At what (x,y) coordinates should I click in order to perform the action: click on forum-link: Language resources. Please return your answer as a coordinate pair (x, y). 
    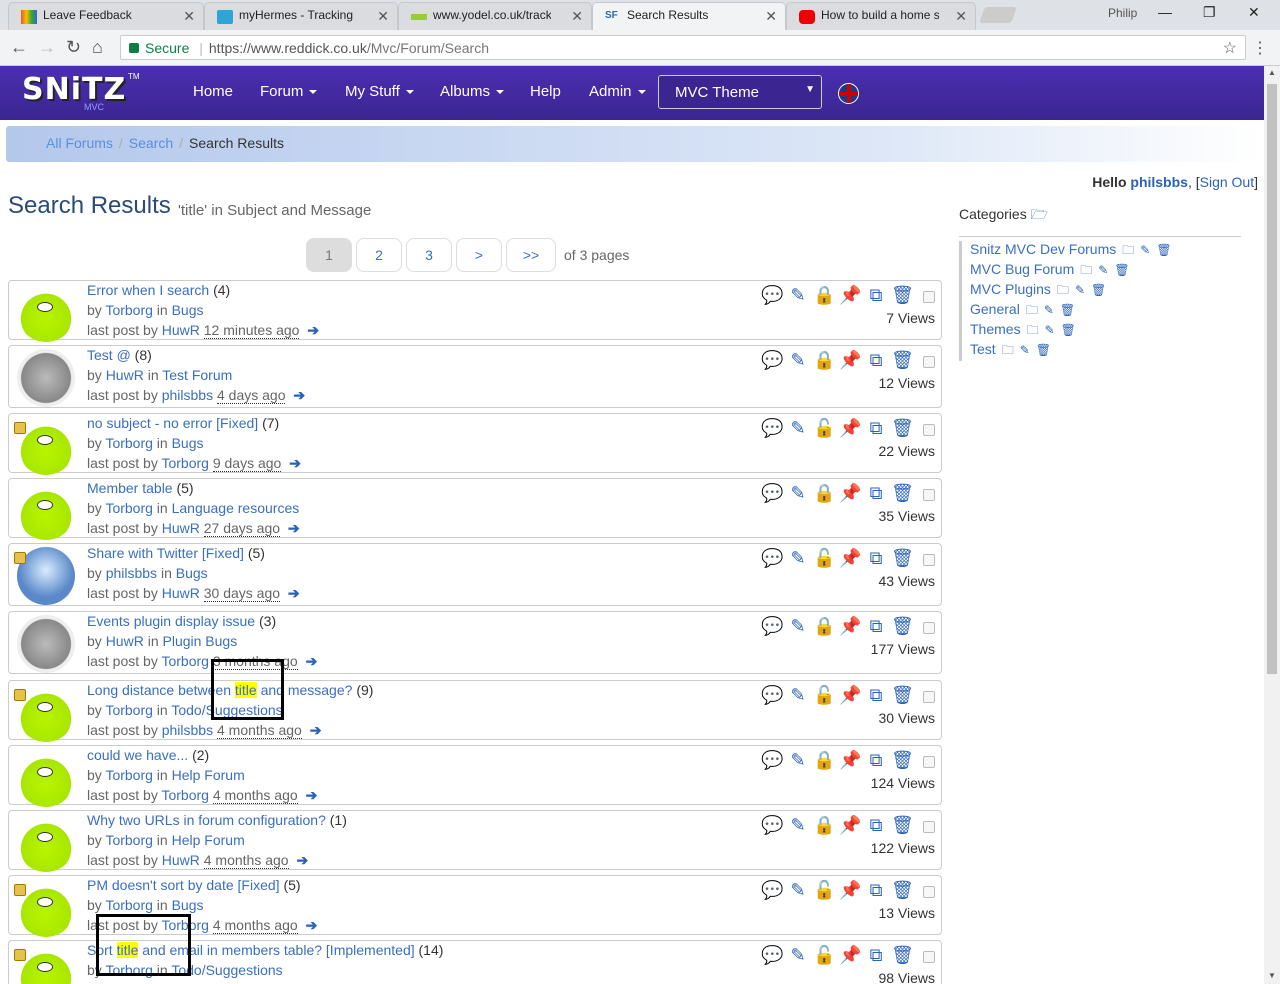
    Looking at the image, I should click on (236, 508).